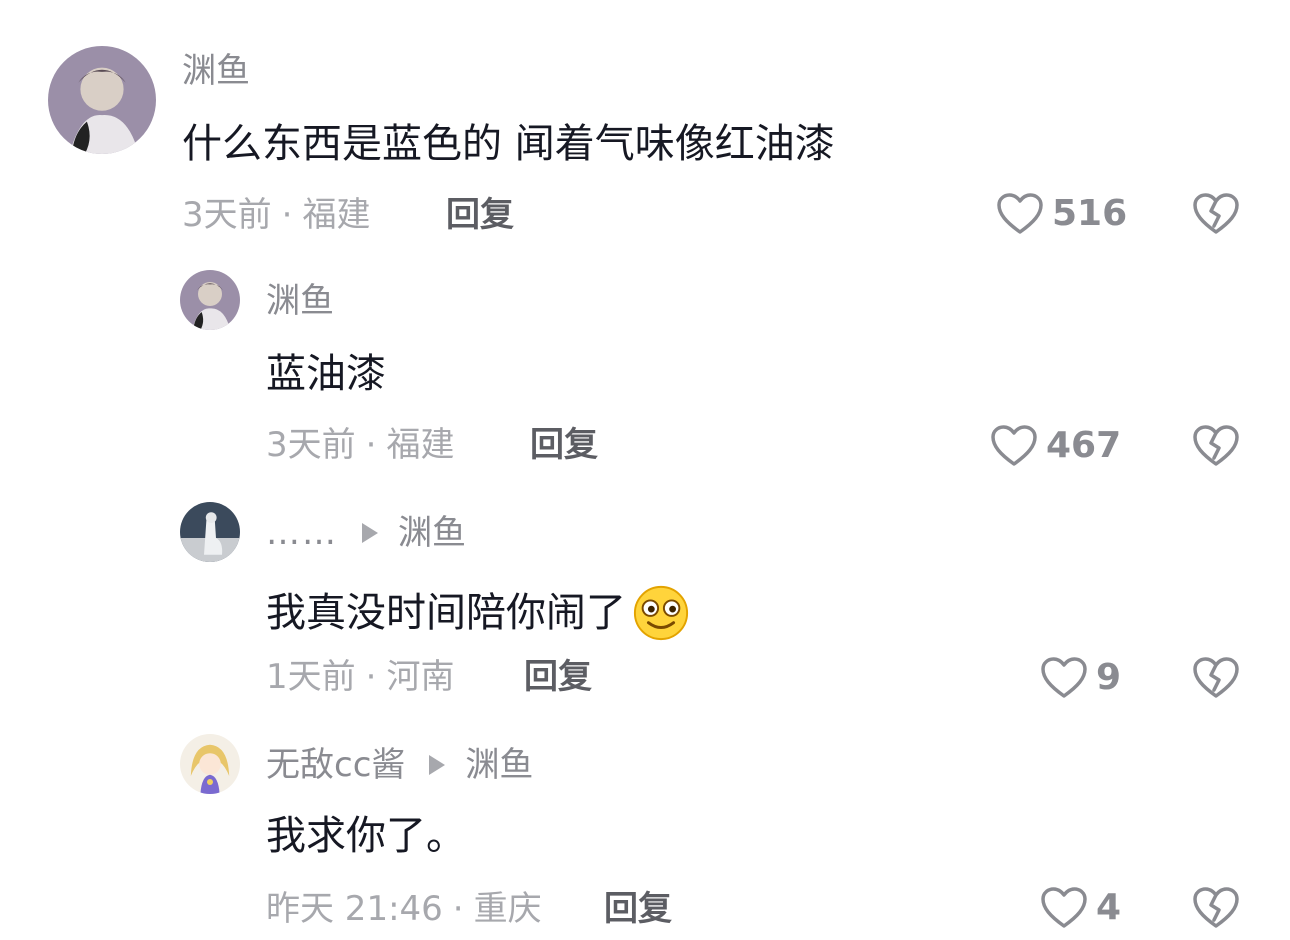  I want to click on comment-text: 蓝油漆, so click(326, 374).